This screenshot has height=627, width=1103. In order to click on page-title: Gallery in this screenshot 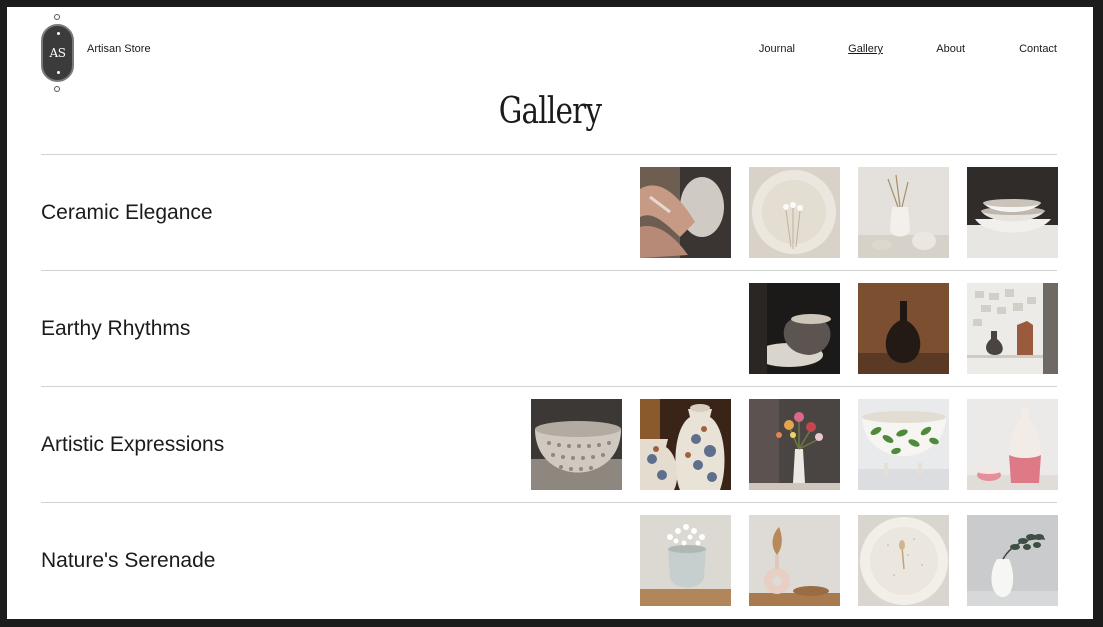, I will do `click(550, 111)`.